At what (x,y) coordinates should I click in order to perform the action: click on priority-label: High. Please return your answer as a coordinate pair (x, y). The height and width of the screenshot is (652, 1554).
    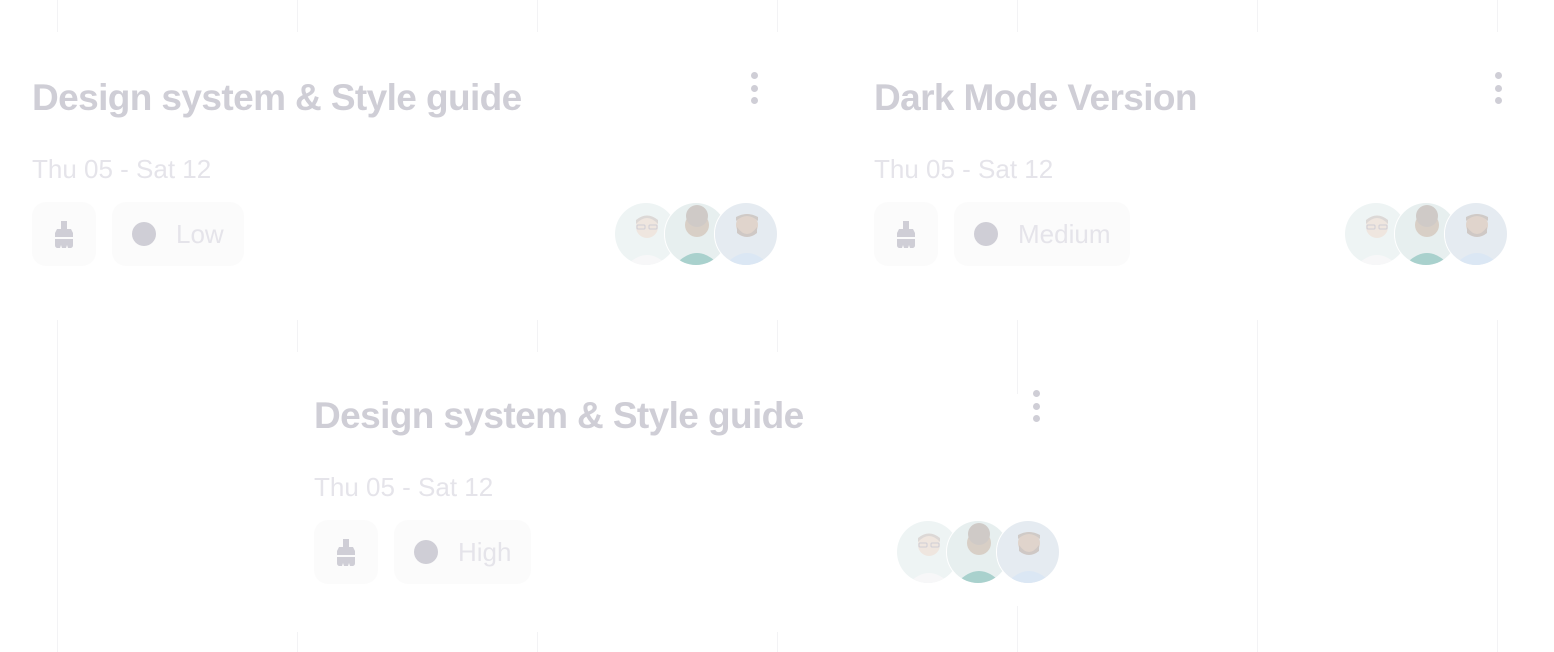
    Looking at the image, I should click on (485, 551).